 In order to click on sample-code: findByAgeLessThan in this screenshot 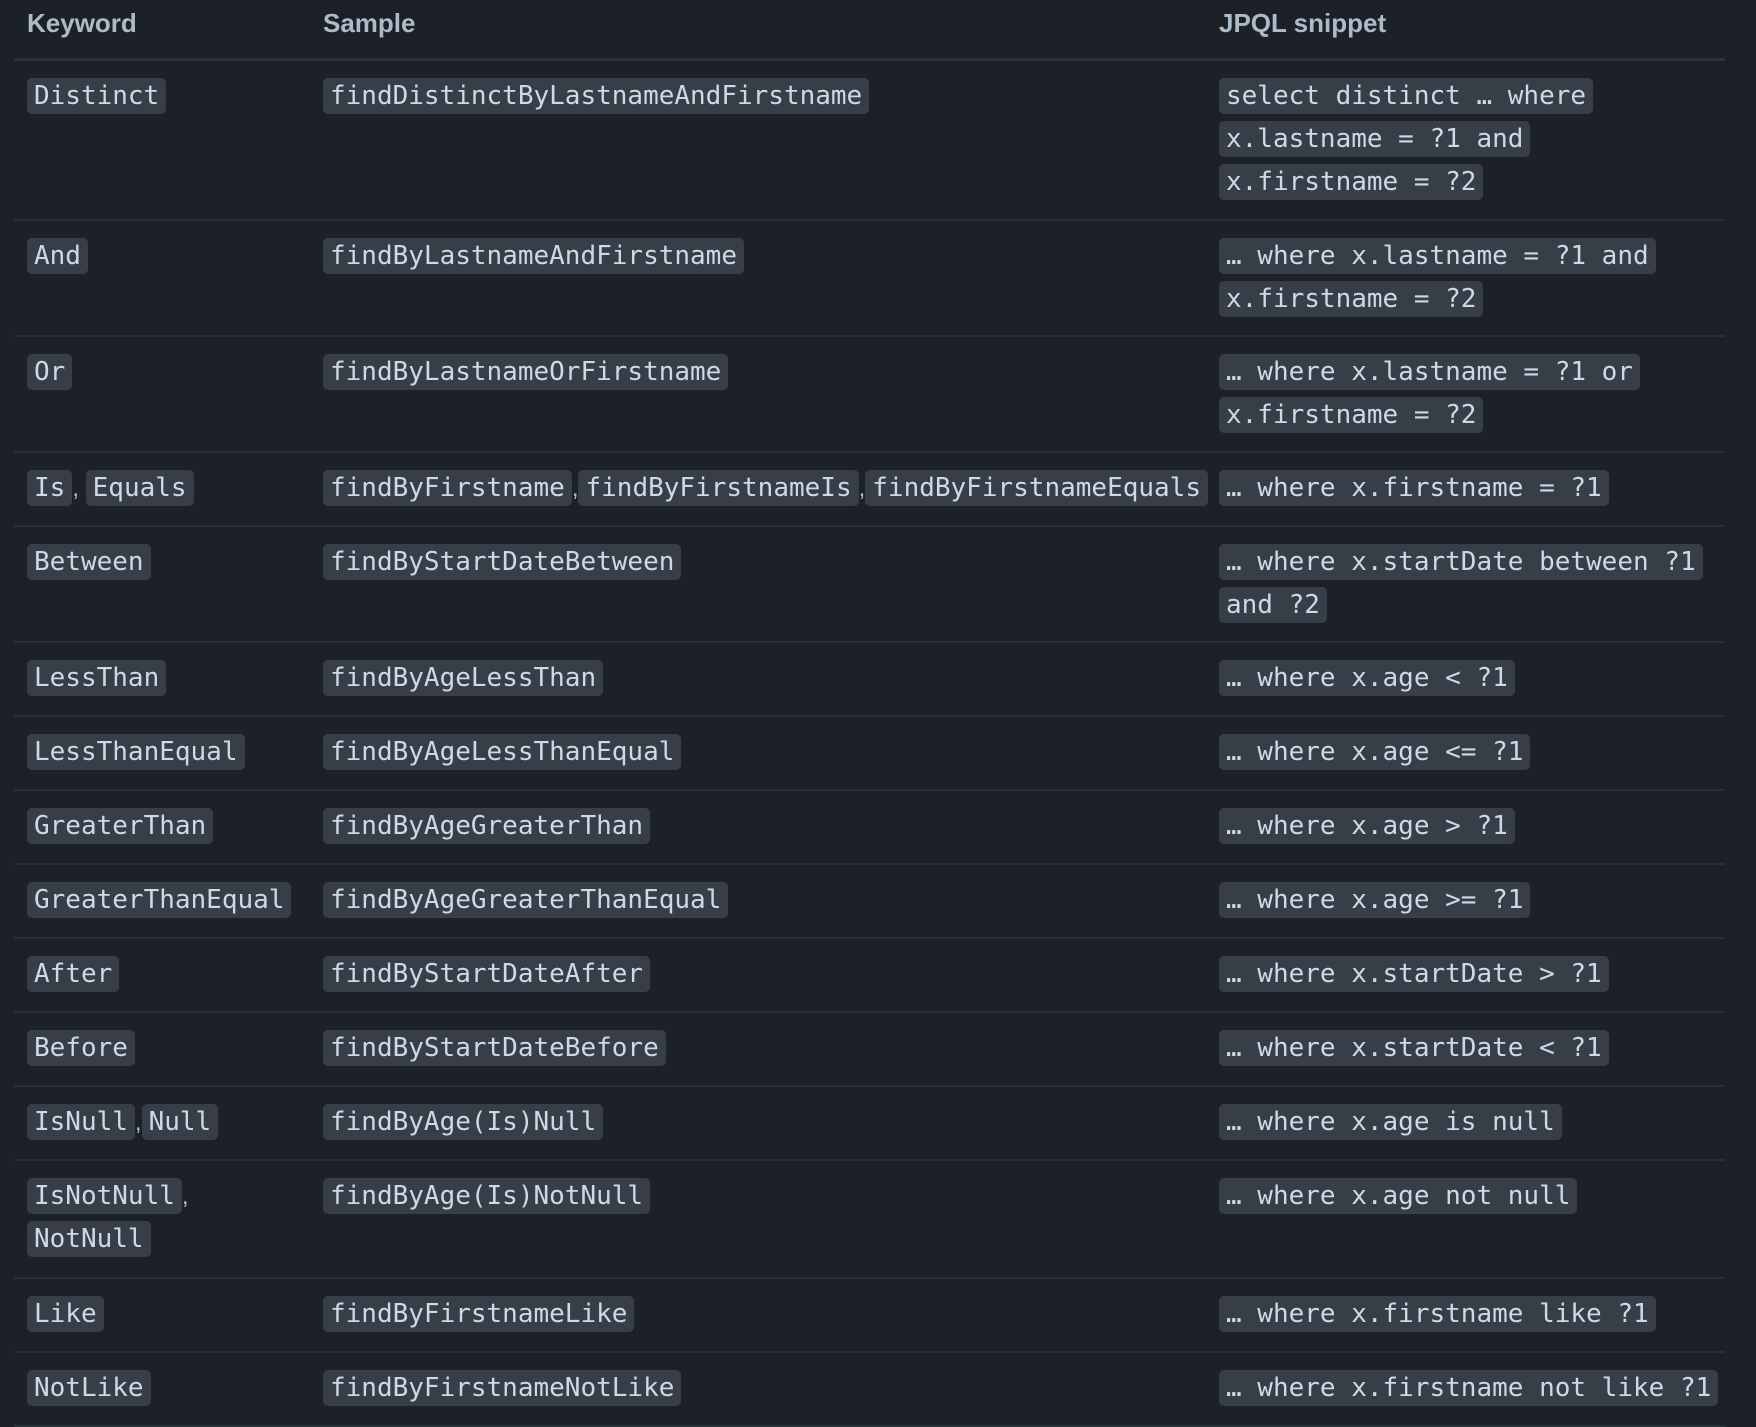, I will do `click(463, 678)`.